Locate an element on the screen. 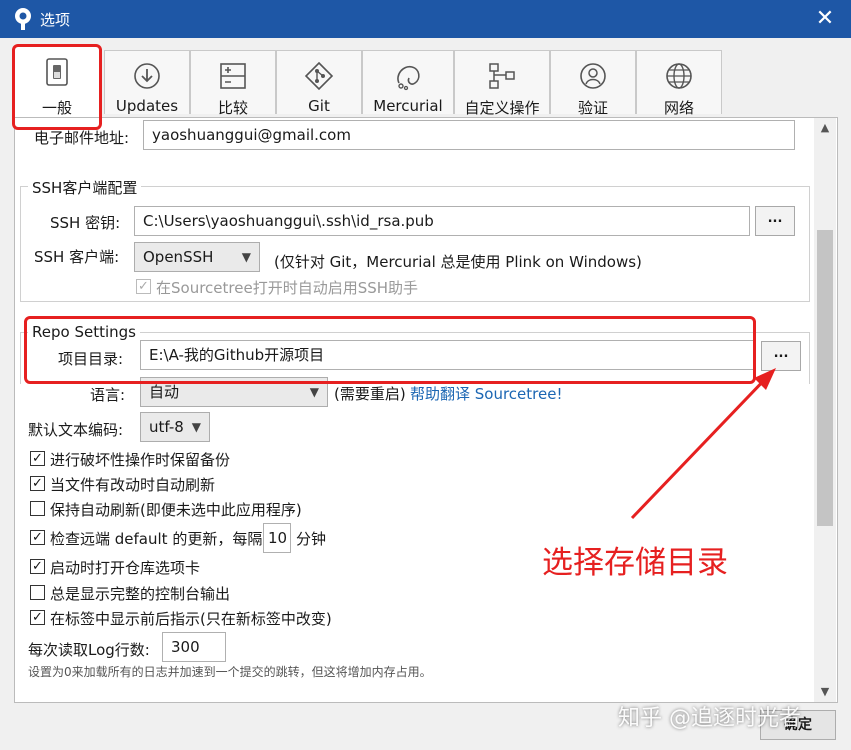 Image resolution: width=851 pixels, height=750 pixels. option-checkbox-full-console is located at coordinates (37, 592).